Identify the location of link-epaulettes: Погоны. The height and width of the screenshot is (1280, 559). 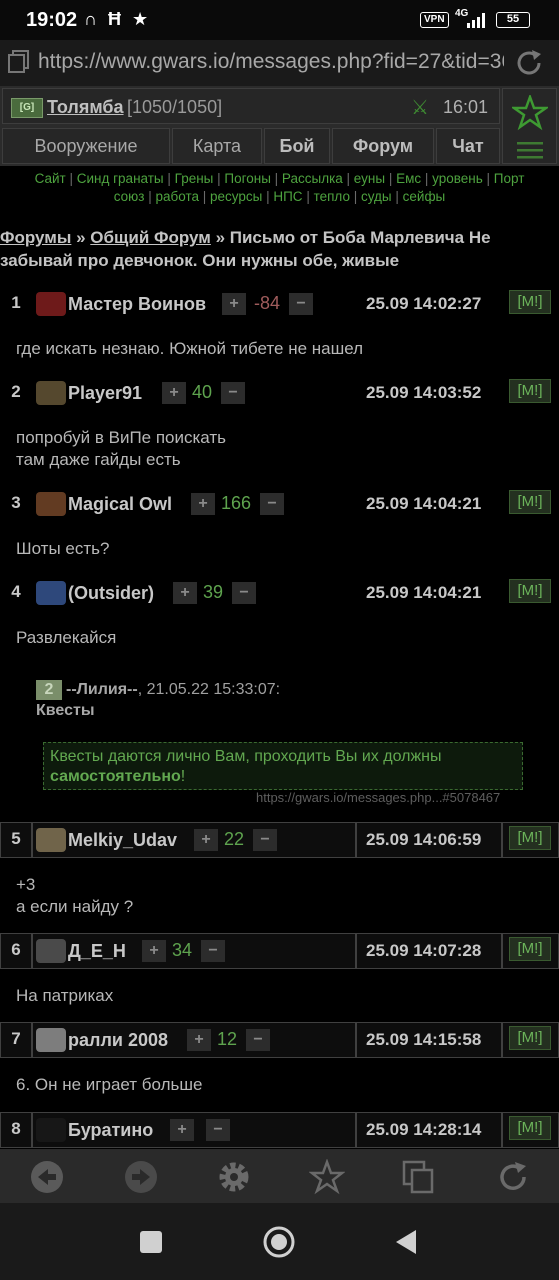
(247, 178).